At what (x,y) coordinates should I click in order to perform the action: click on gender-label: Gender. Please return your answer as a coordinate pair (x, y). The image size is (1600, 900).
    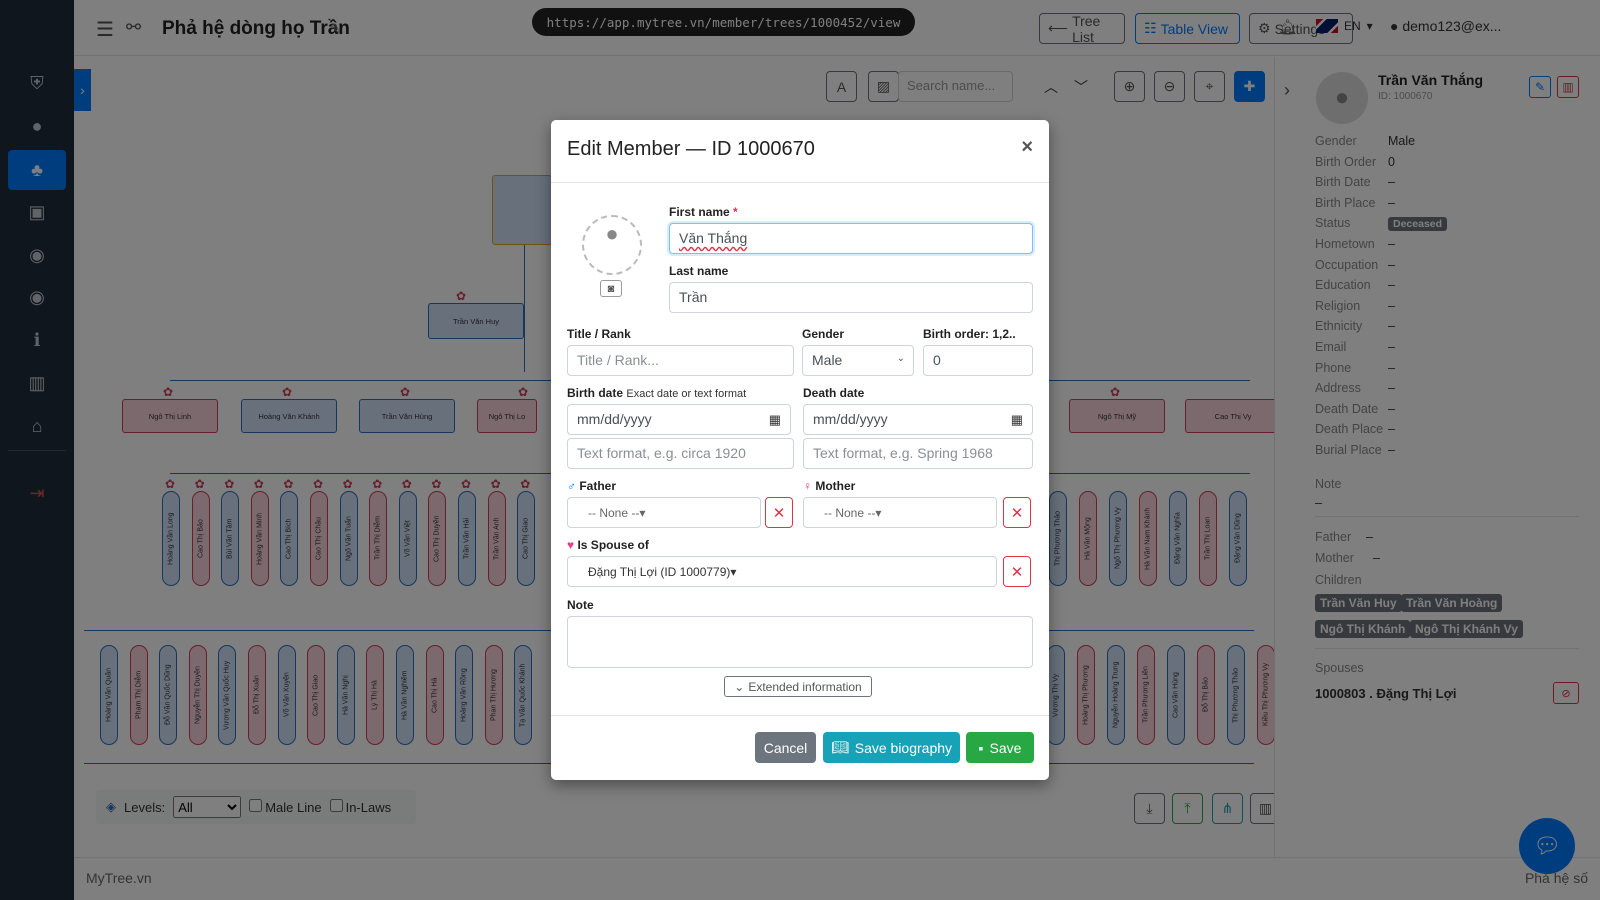
    Looking at the image, I should click on (823, 334).